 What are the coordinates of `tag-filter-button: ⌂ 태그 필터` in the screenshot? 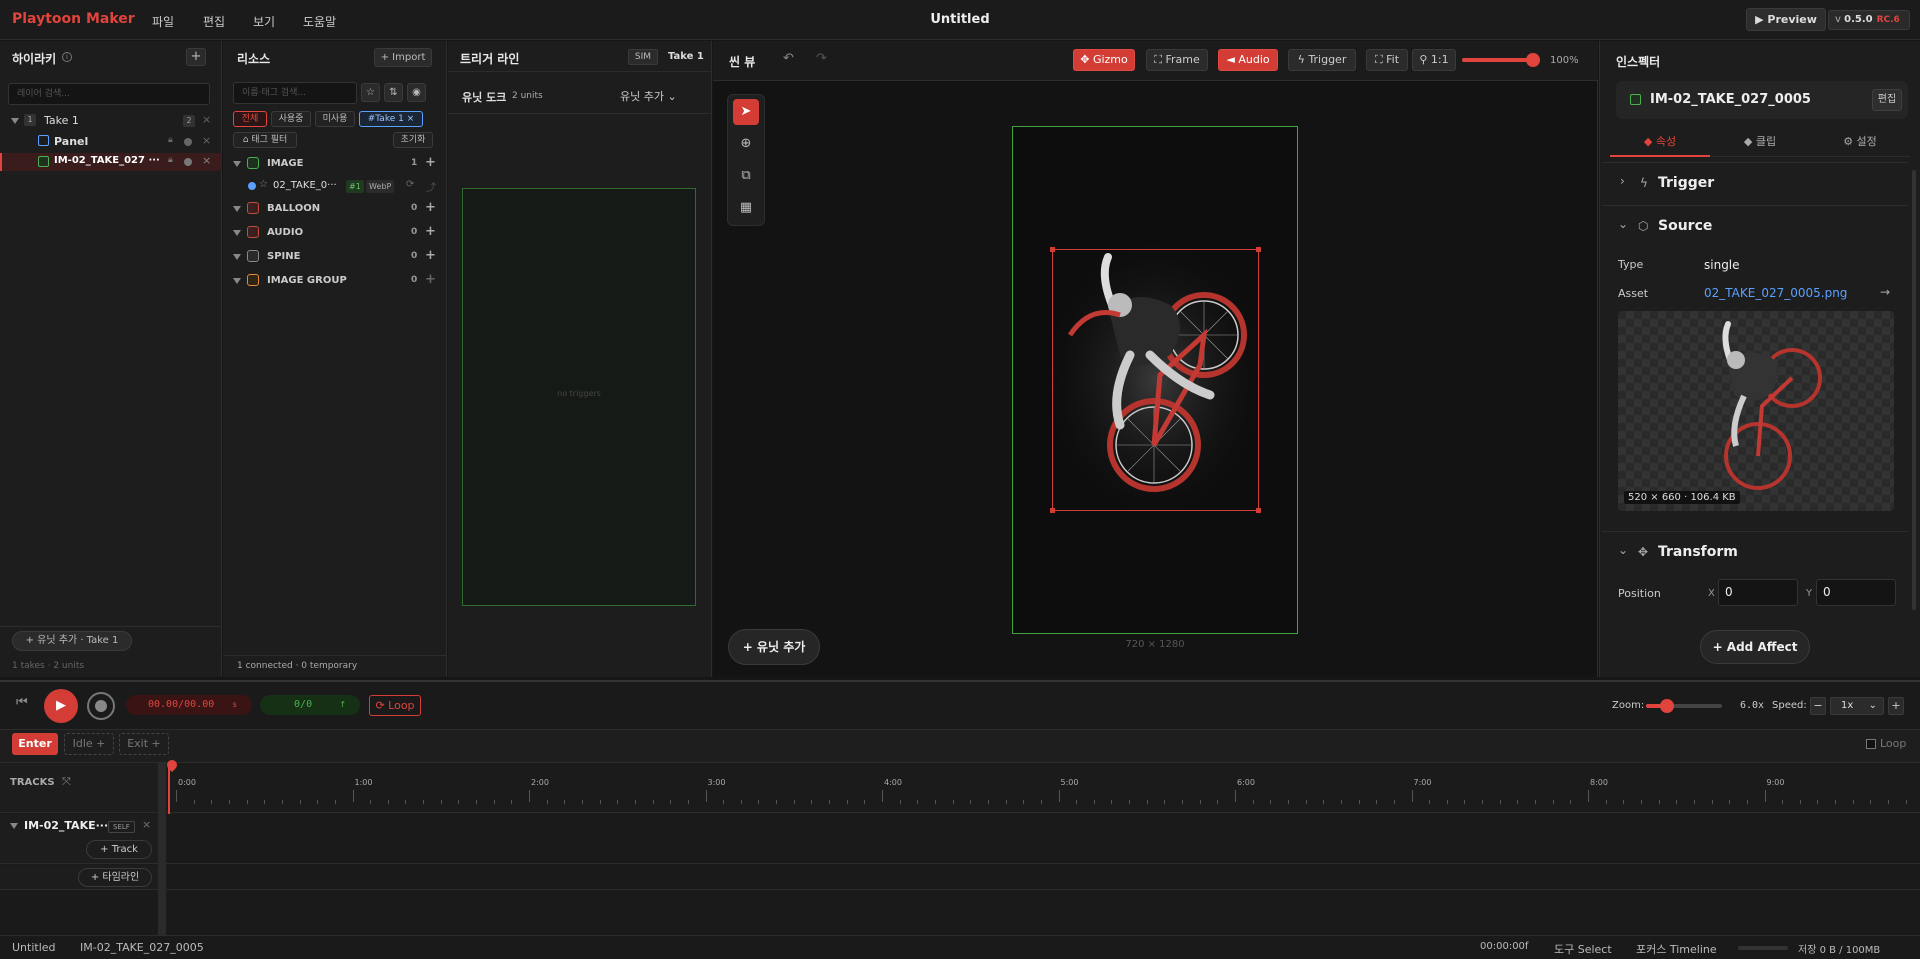 It's located at (265, 140).